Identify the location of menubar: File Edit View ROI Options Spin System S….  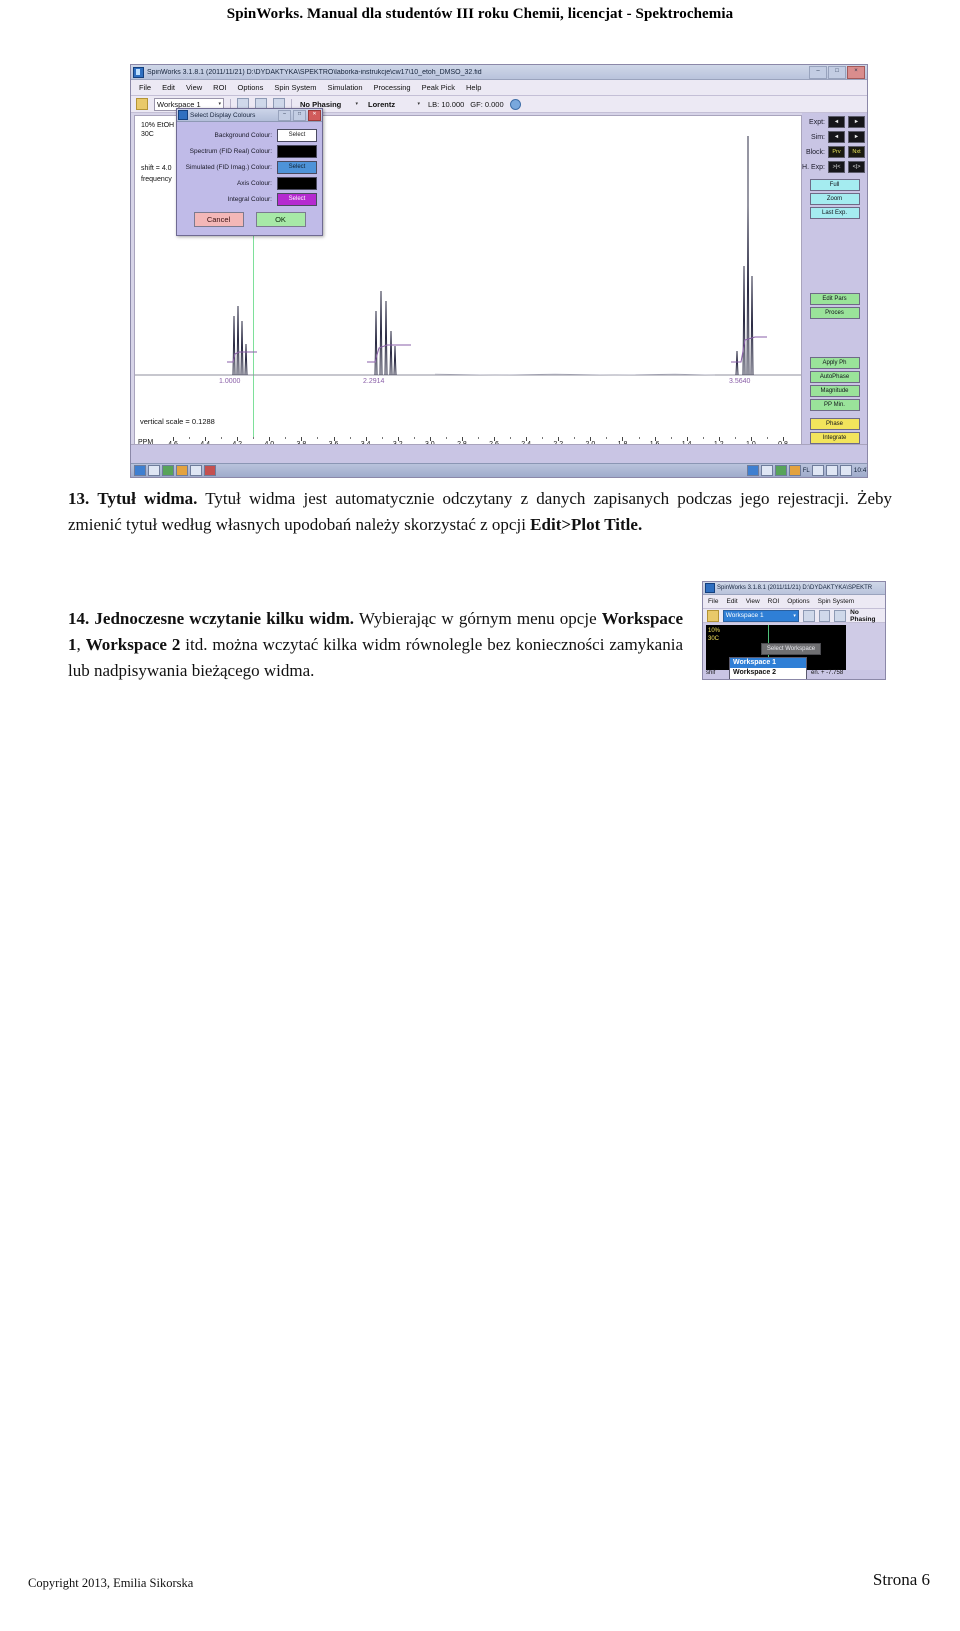
(499, 88).